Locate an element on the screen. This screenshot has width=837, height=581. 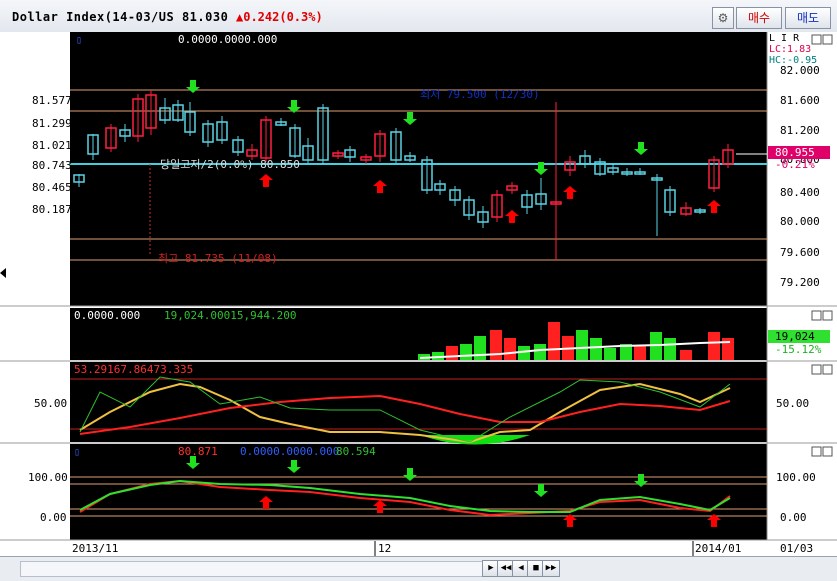
x-label-right: 01/03 is located at coordinates (796, 548).